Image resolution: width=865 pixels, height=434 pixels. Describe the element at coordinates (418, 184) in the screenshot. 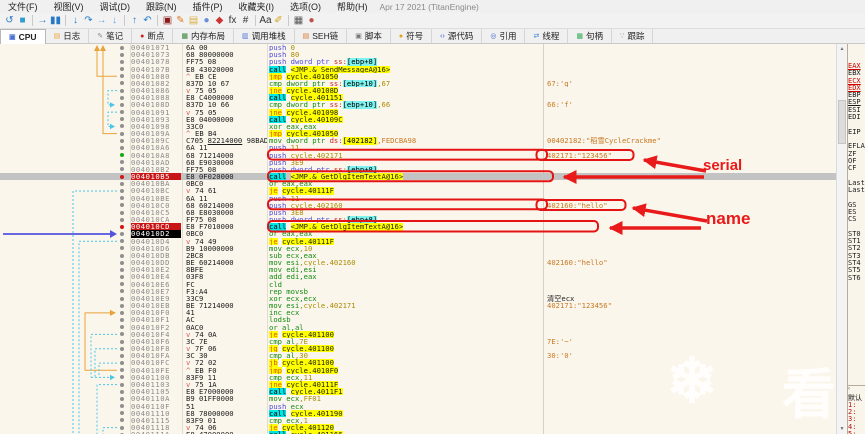

I see `disasm-row: 004010BA 0BC0 or eax,eax` at that location.